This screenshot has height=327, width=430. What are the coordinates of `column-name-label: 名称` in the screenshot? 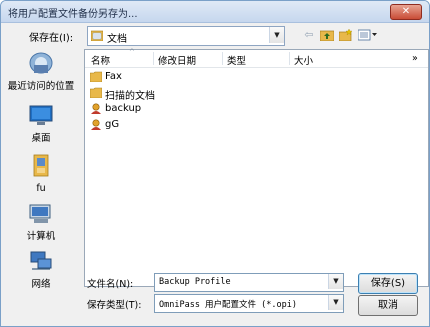 It's located at (101, 61).